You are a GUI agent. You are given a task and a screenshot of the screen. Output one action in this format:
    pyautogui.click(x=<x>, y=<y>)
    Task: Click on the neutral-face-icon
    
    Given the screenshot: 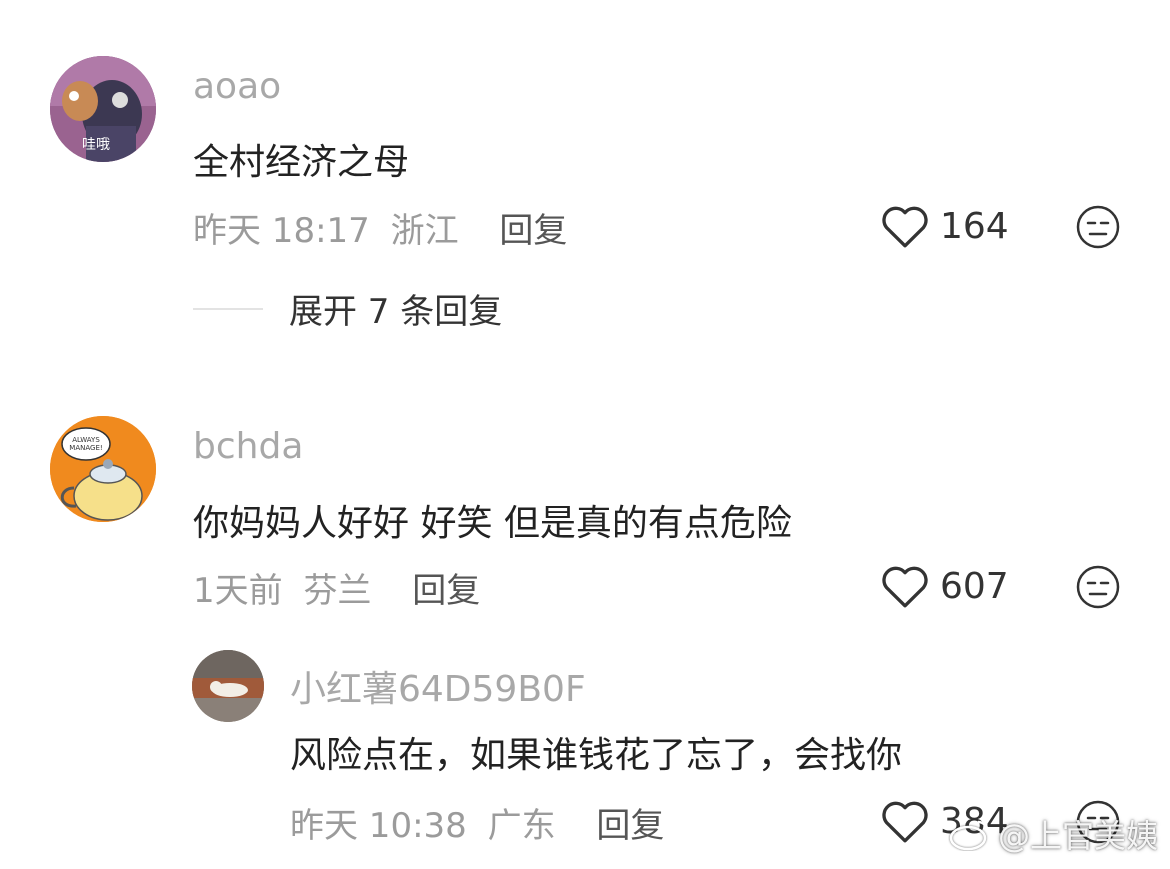 What is the action you would take?
    pyautogui.click(x=1098, y=587)
    